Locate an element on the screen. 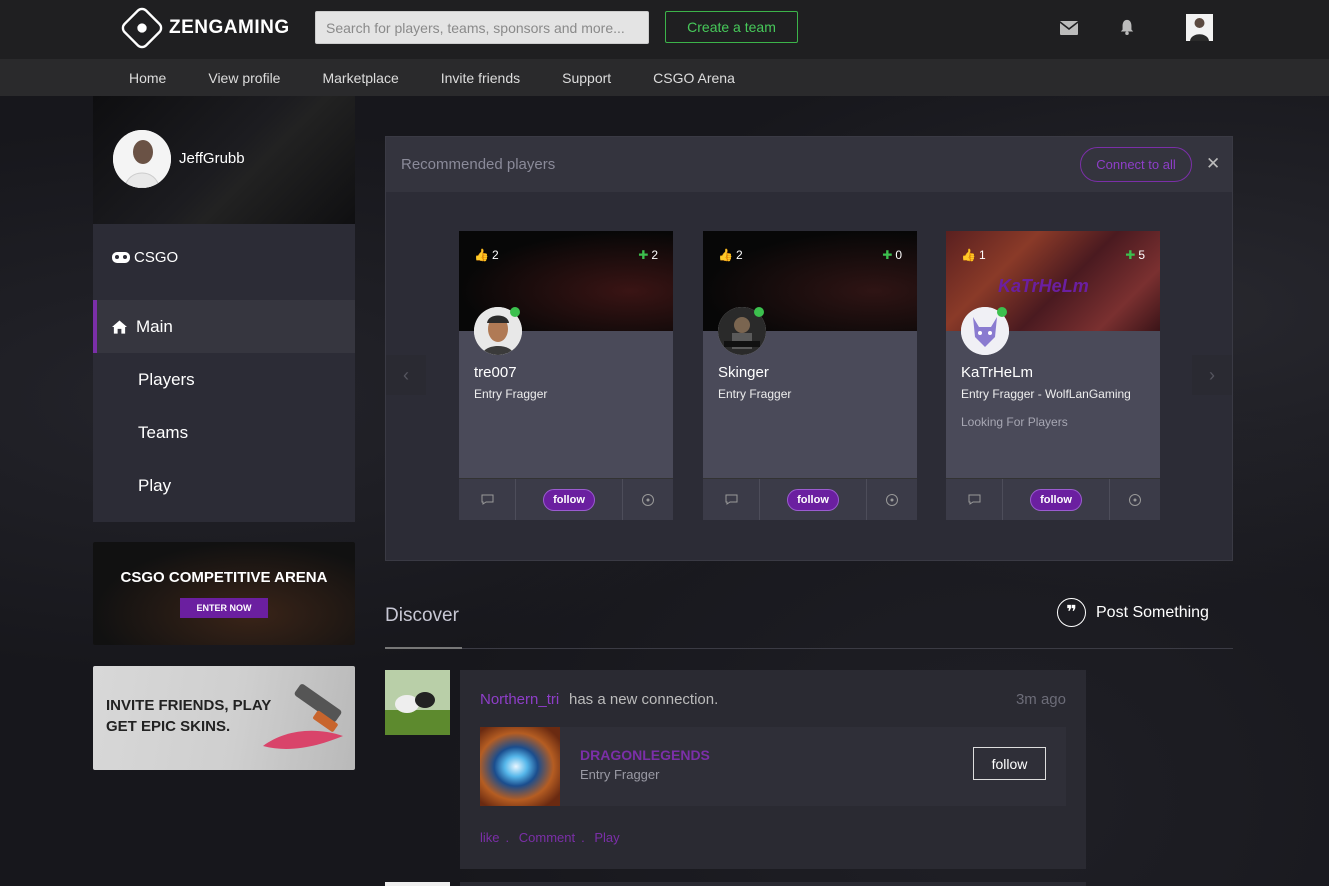 Image resolution: width=1329 pixels, height=886 pixels. discover-divider is located at coordinates (809, 648).